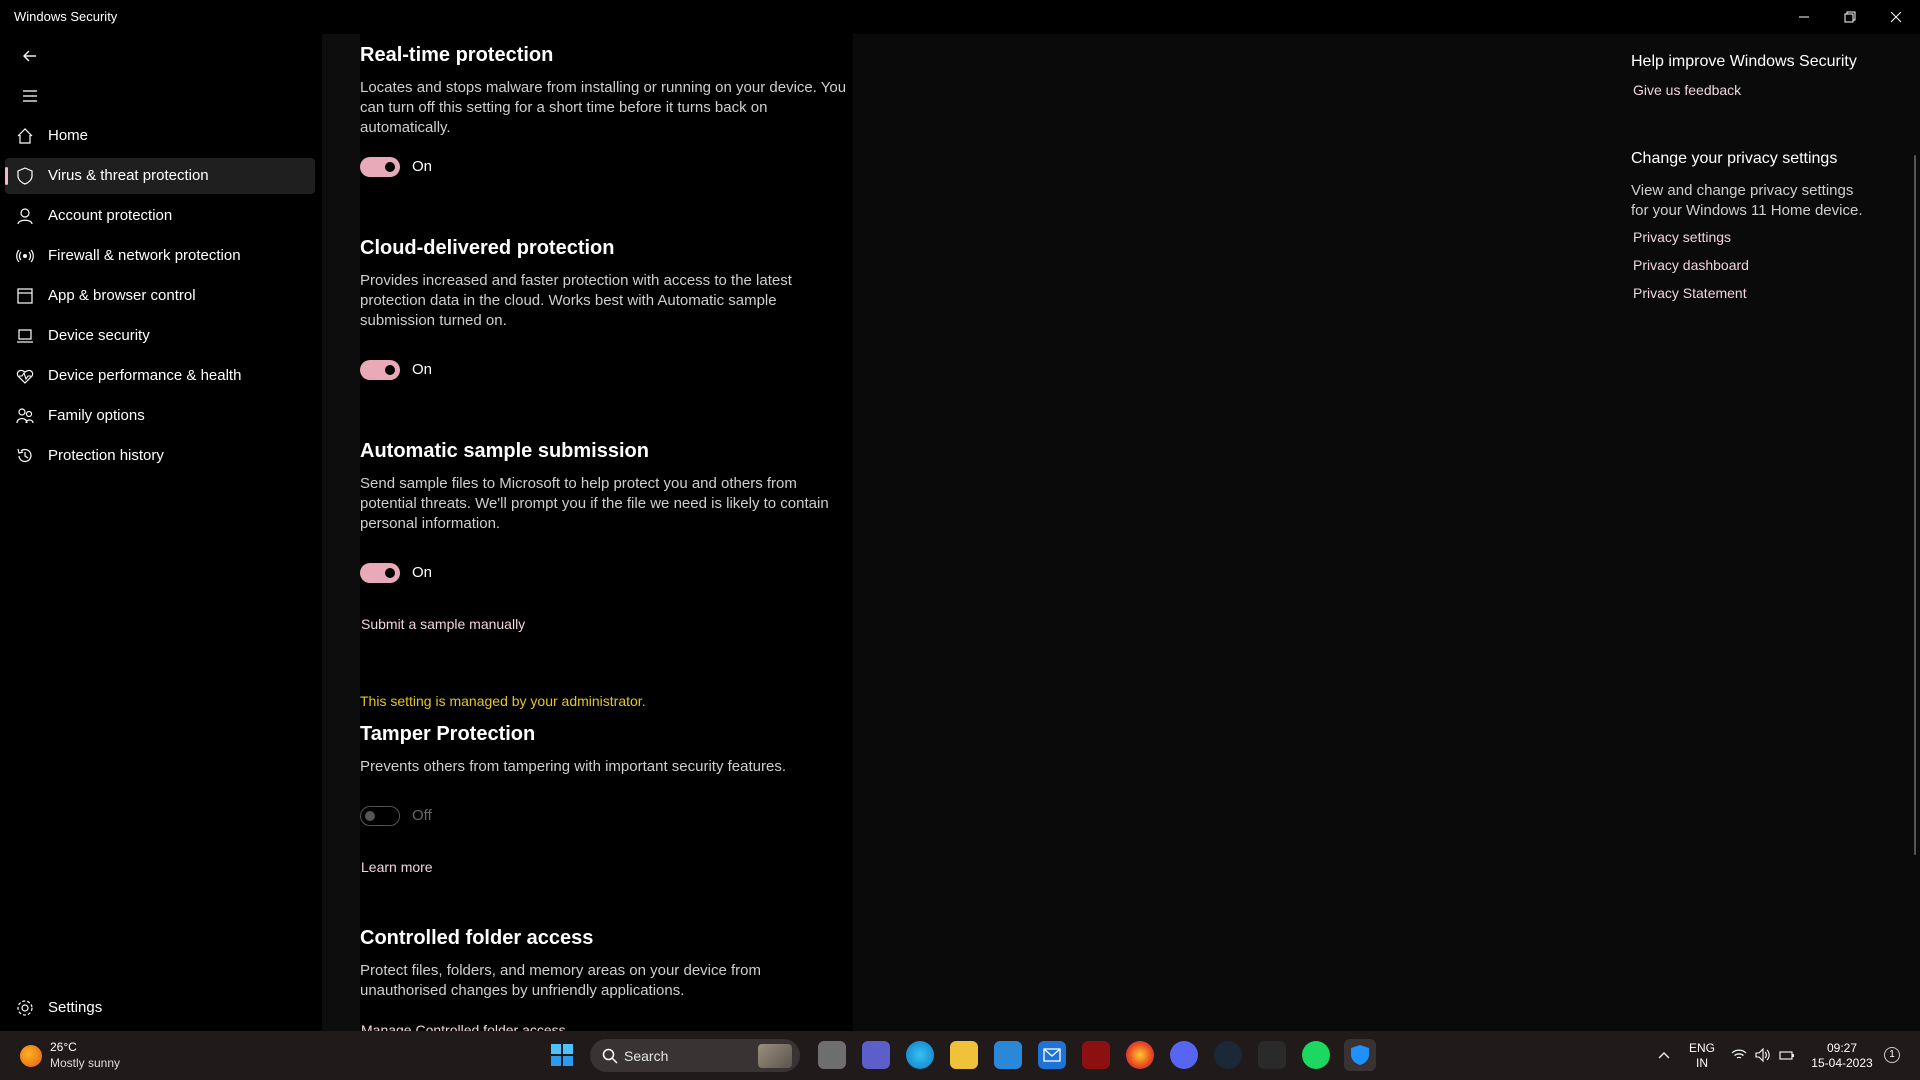  I want to click on search-placeholder: Search, so click(646, 1056).